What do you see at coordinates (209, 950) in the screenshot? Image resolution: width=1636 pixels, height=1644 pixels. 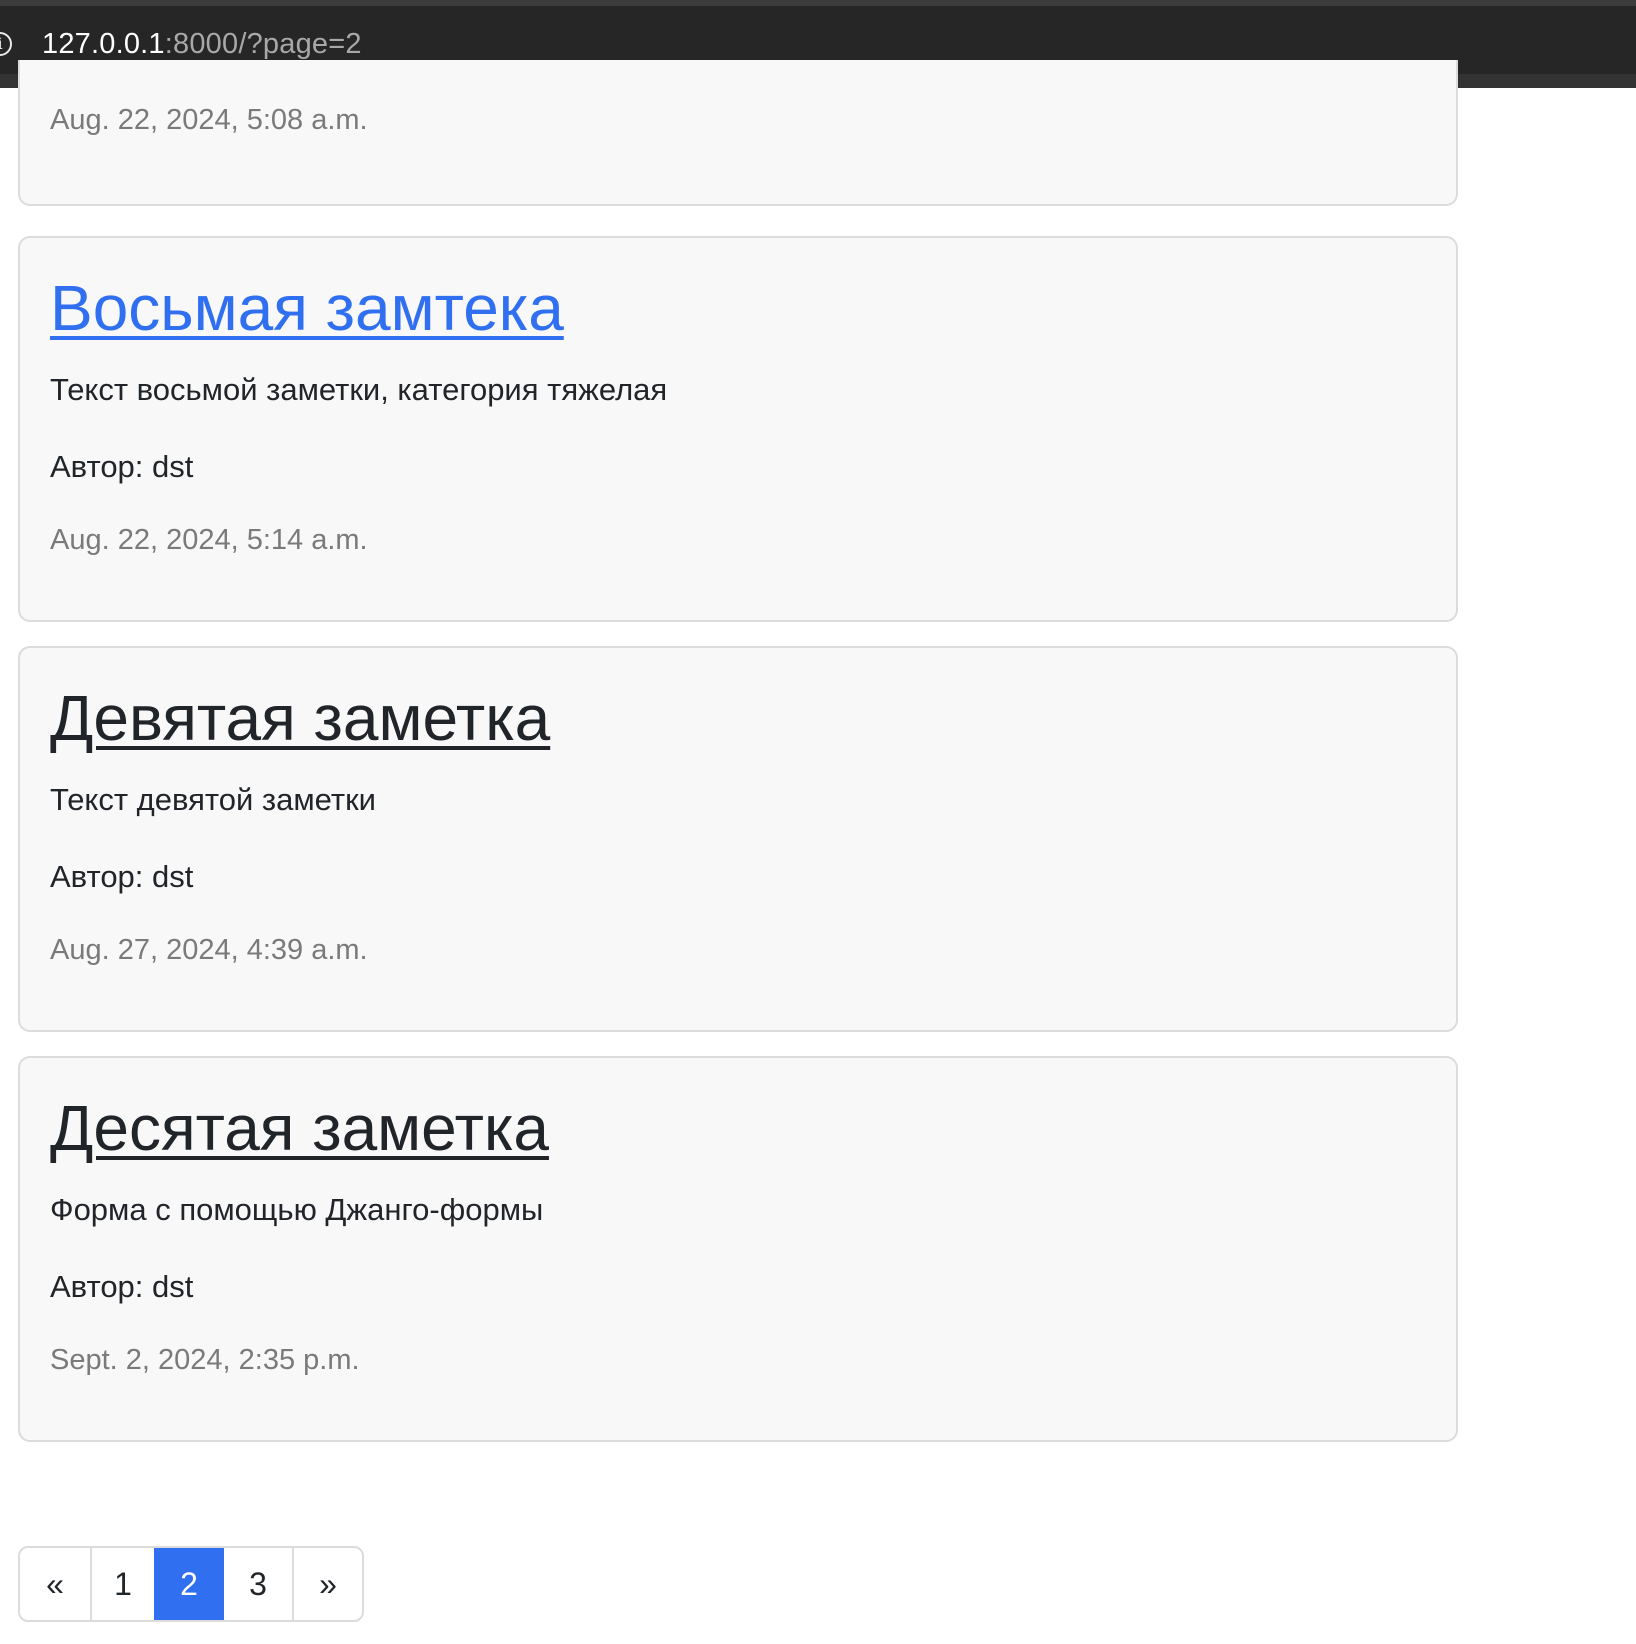 I see `note-date: Aug. 27, 2024, 4:39 a.m.` at bounding box center [209, 950].